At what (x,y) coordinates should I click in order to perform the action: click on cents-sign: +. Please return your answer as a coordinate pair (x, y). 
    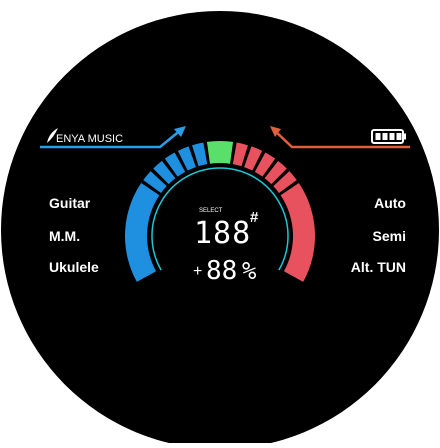
    Looking at the image, I should click on (197, 271).